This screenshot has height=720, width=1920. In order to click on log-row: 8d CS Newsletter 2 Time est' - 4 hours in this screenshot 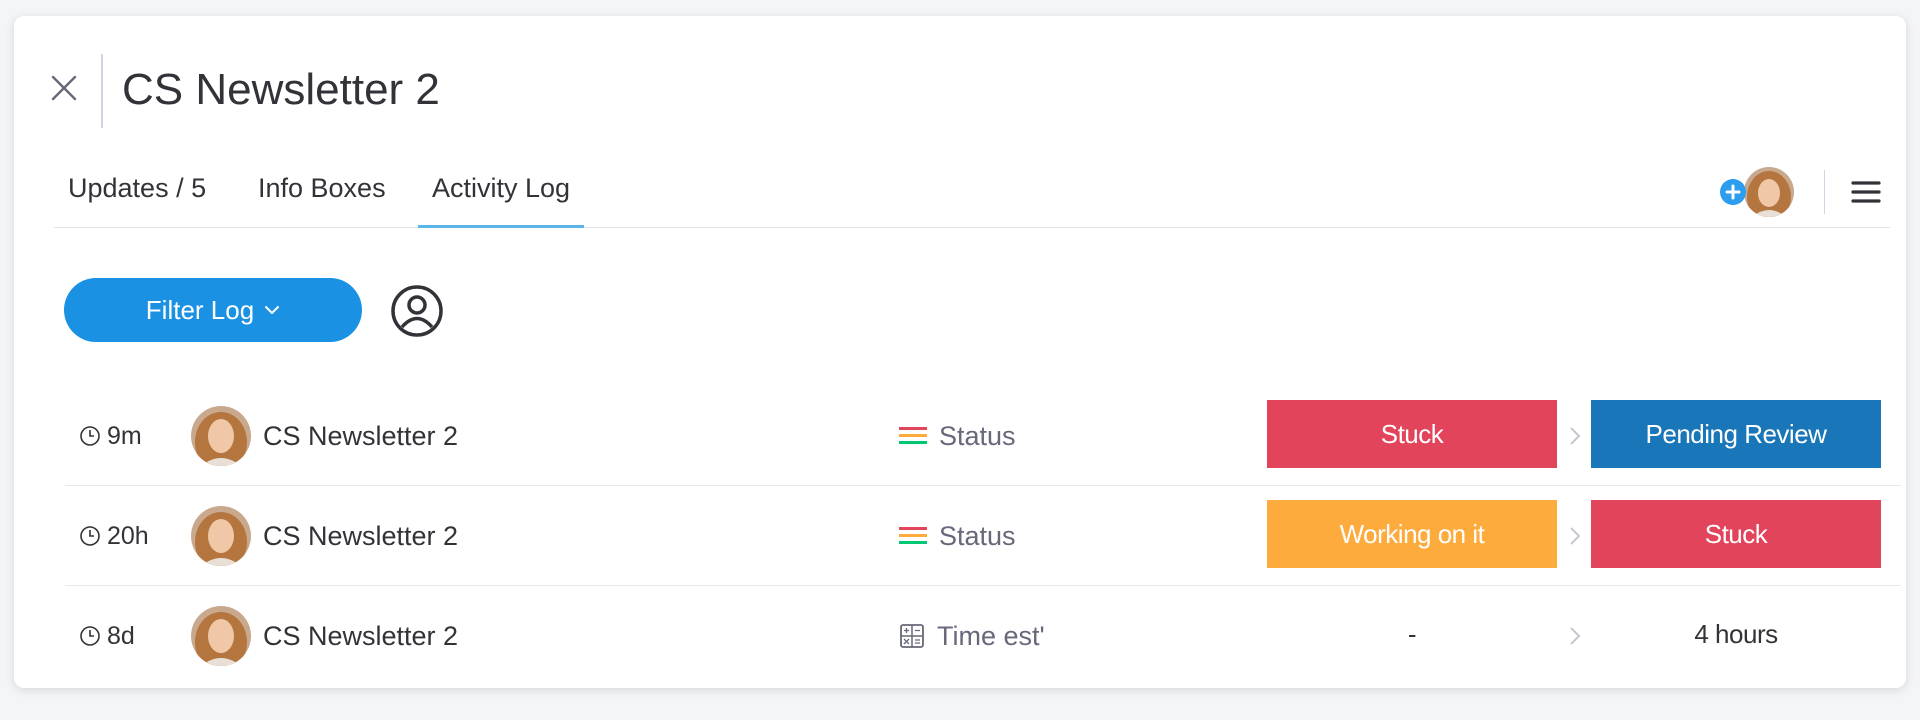, I will do `click(983, 636)`.